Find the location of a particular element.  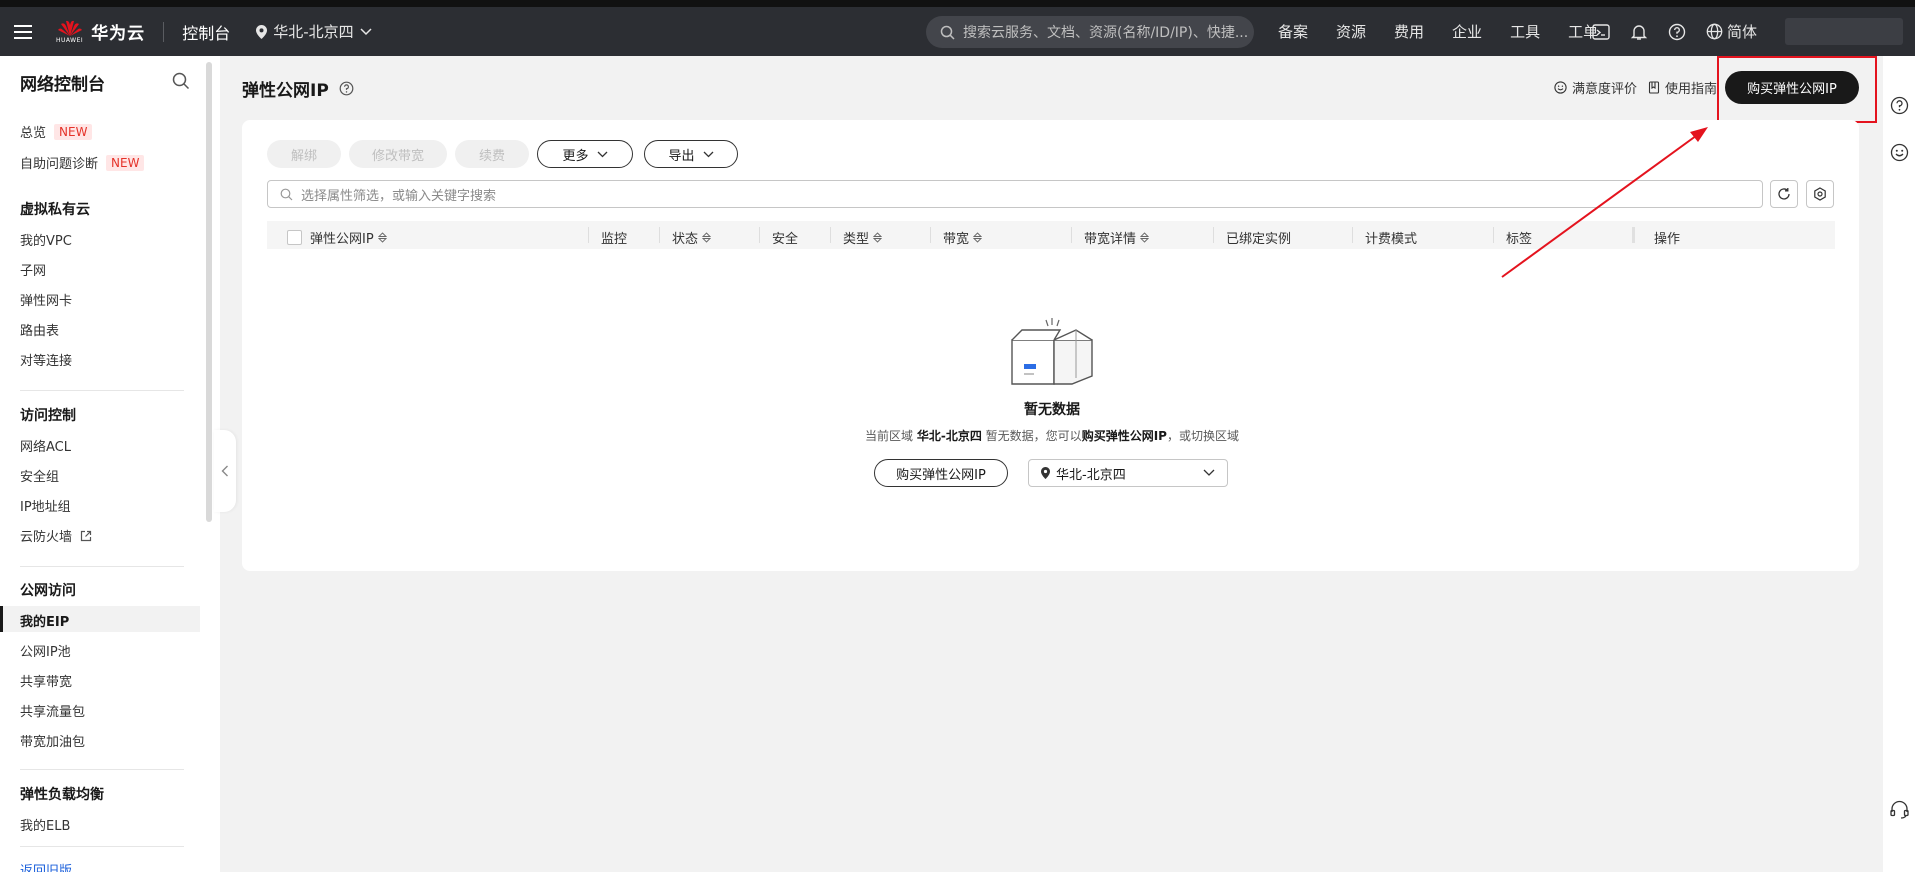

sidebar-item-my-eip: 我的EIP is located at coordinates (44, 620).